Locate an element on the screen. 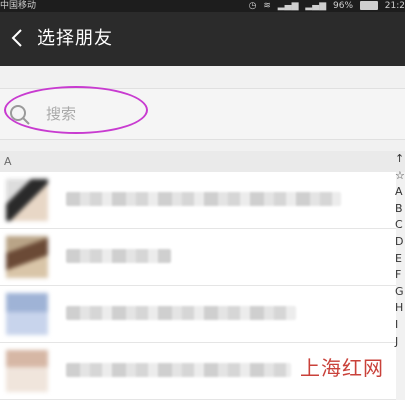 The image size is (405, 400). top-navigation-bar: 选择朋友 is located at coordinates (202, 39).